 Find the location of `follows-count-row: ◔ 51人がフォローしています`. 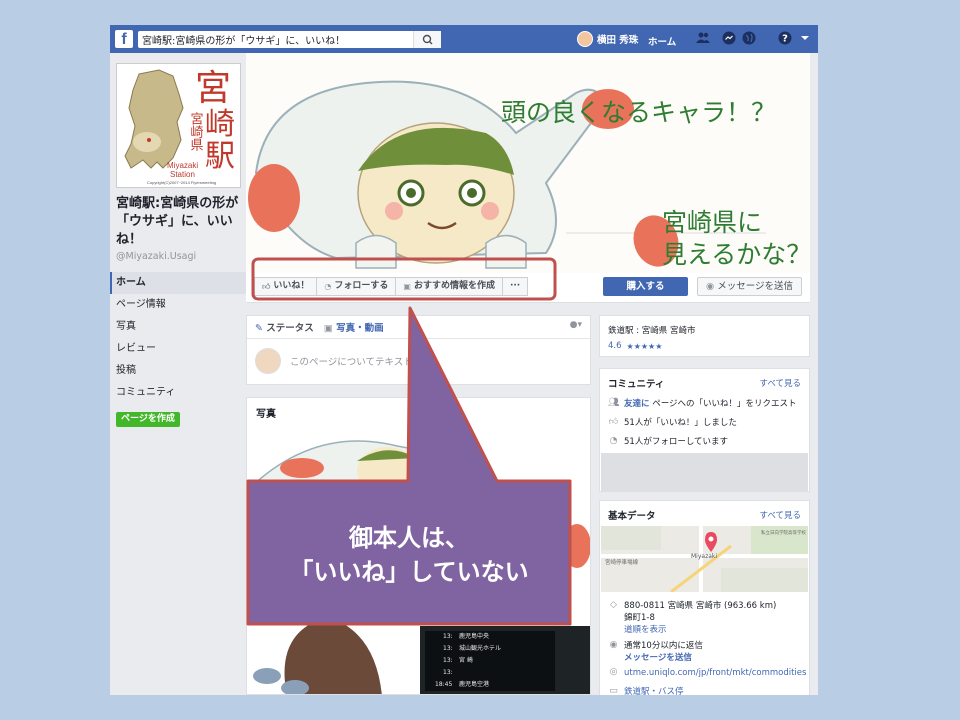

follows-count-row: ◔ 51人がフォローしています is located at coordinates (668, 441).